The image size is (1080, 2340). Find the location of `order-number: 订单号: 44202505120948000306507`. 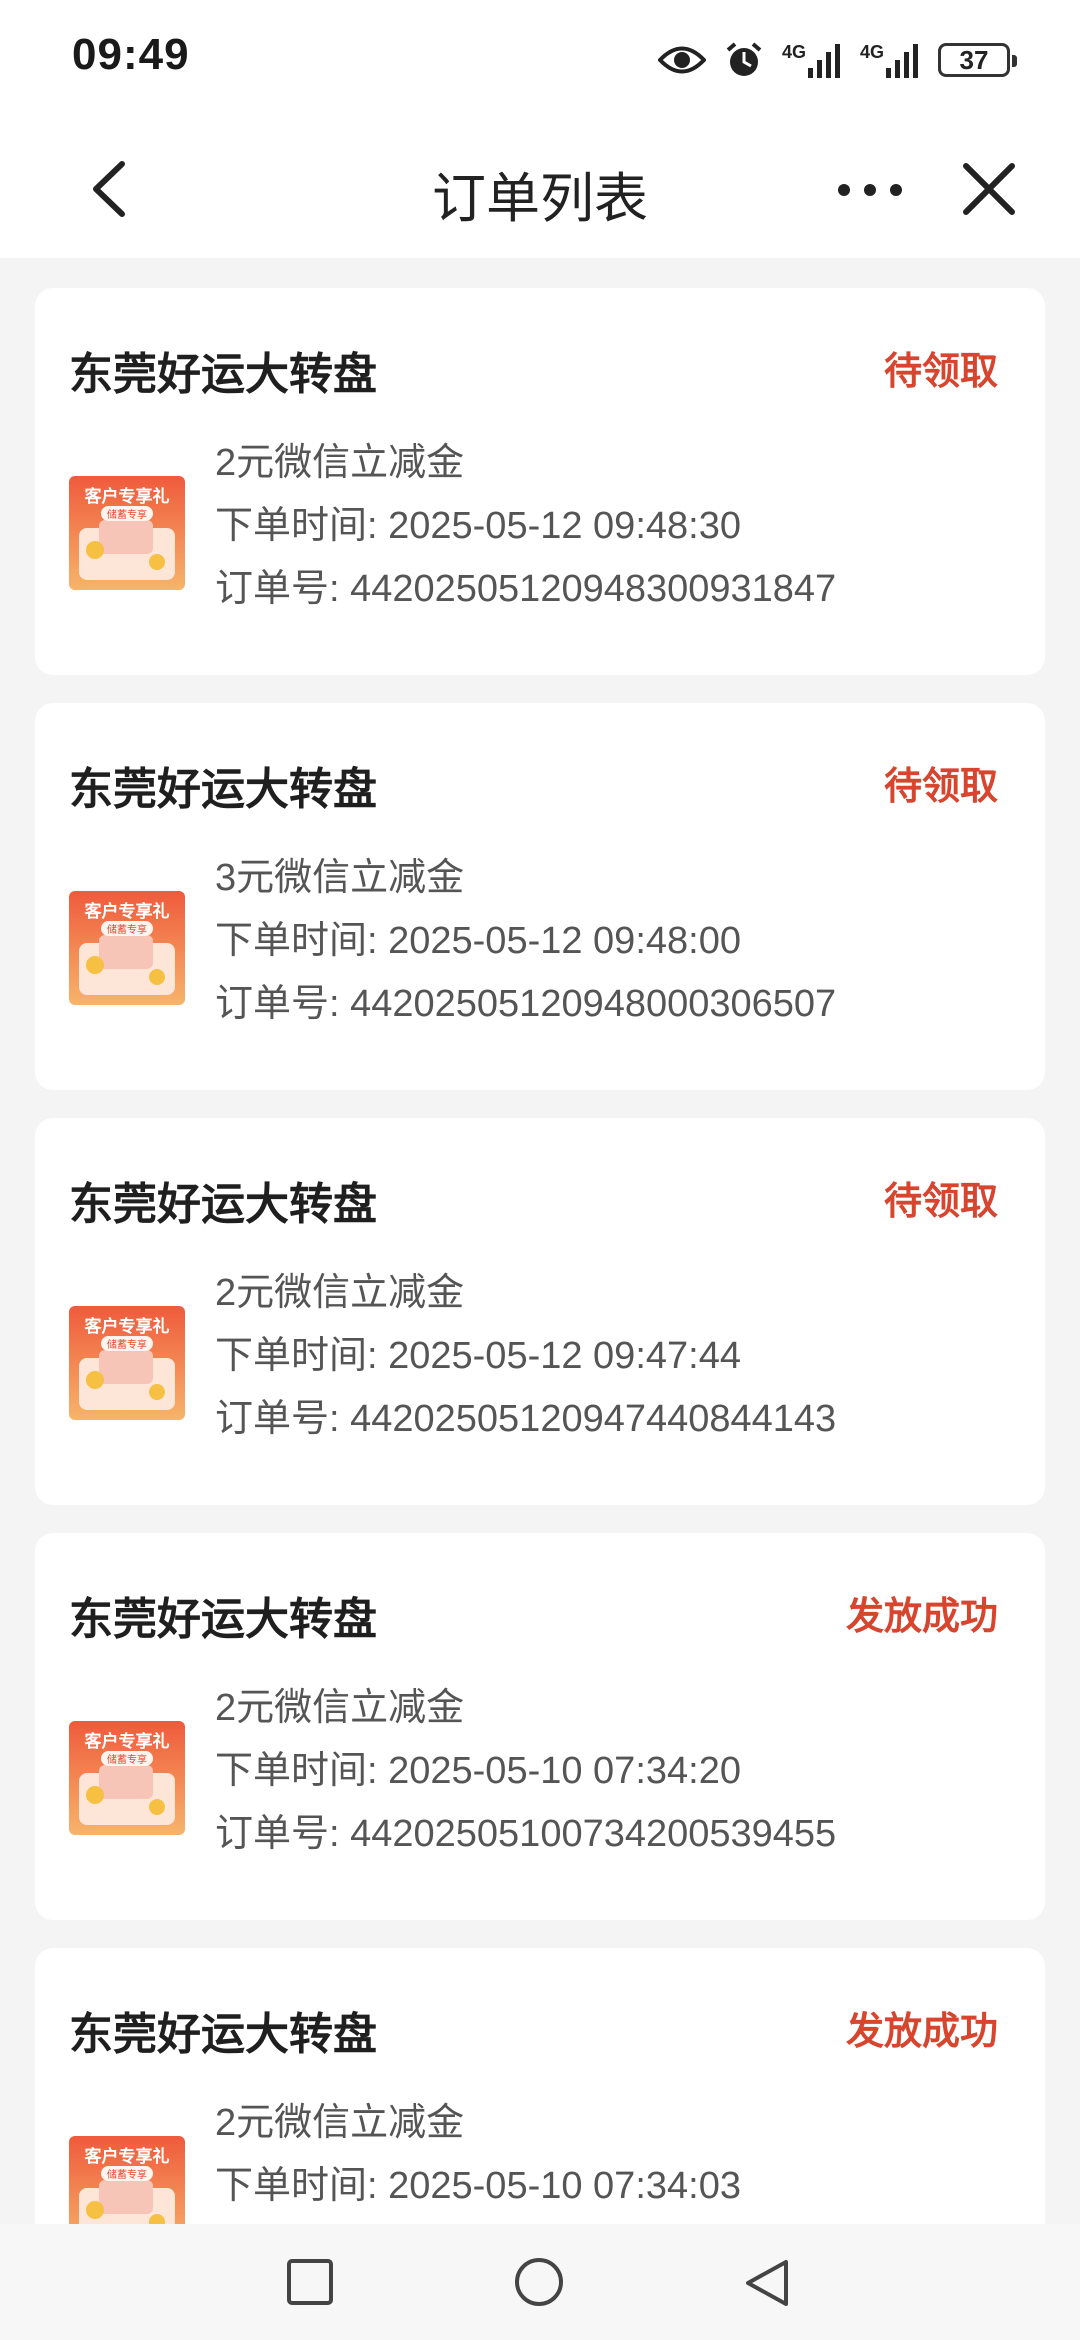

order-number: 订单号: 44202505120948000306507 is located at coordinates (526, 1004).